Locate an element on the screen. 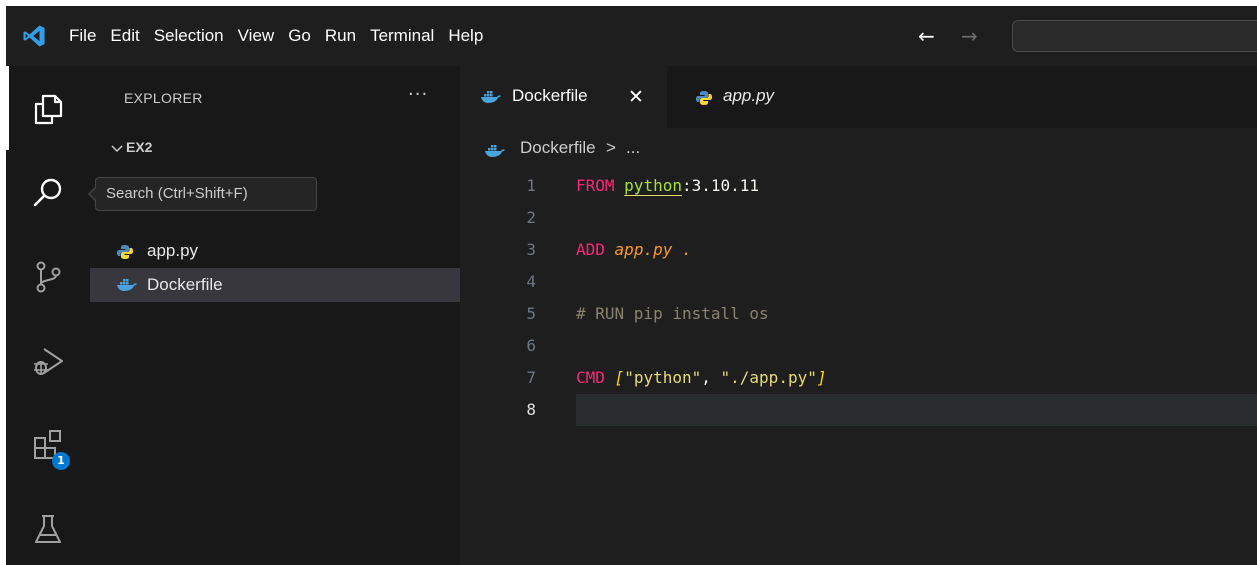 Image resolution: width=1257 pixels, height=565 pixels. tab-bar: Dockerfile ✕ app.py is located at coordinates (858, 97).